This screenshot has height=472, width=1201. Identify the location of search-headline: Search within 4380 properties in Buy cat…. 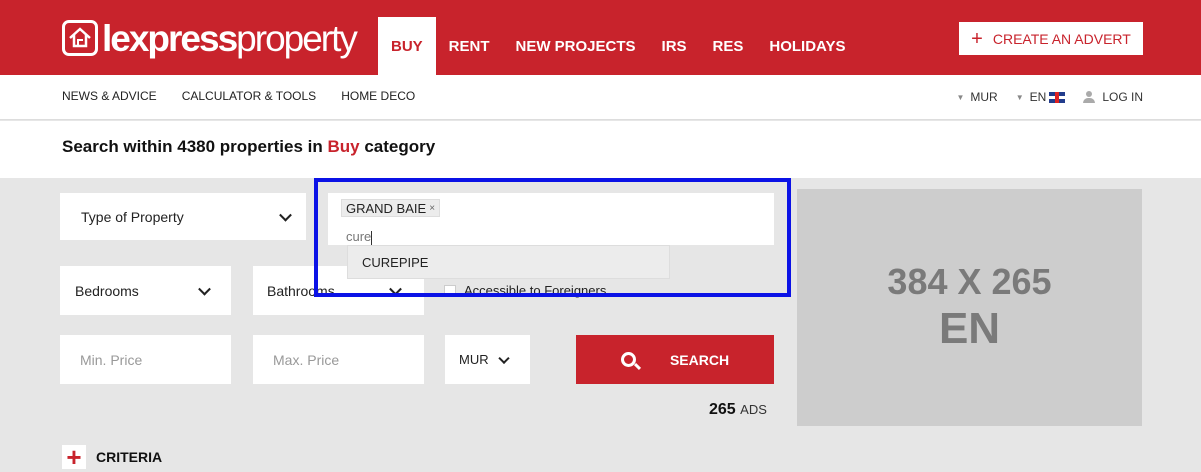
(249, 146).